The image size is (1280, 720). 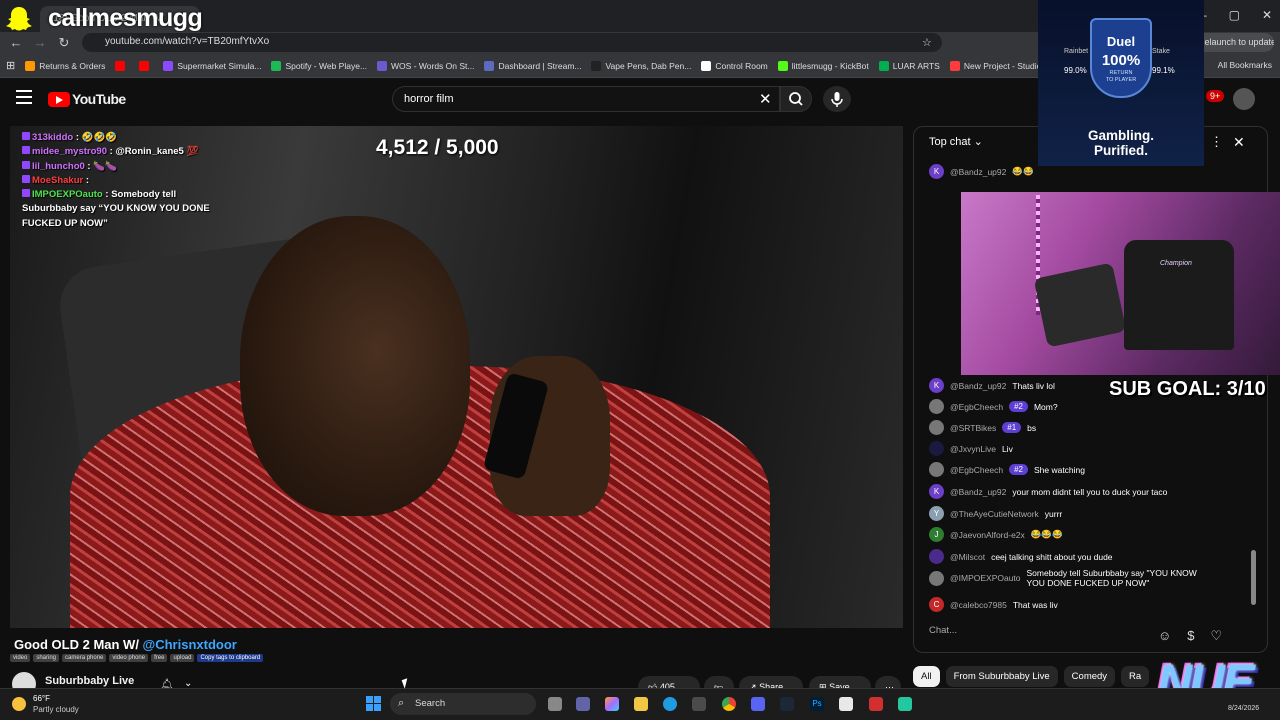 What do you see at coordinates (1253, 577) in the screenshot?
I see `chat-scrollbar` at bounding box center [1253, 577].